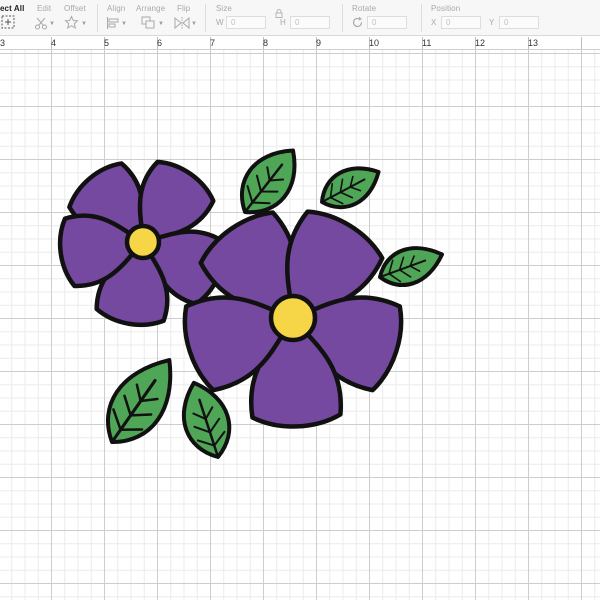 This screenshot has height=600, width=600. Describe the element at coordinates (151, 8) in the screenshot. I see `arrange-label: Arrange` at that location.